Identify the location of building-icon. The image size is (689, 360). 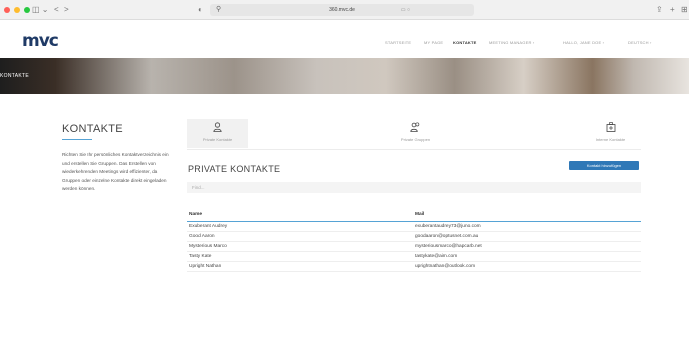
(610, 128).